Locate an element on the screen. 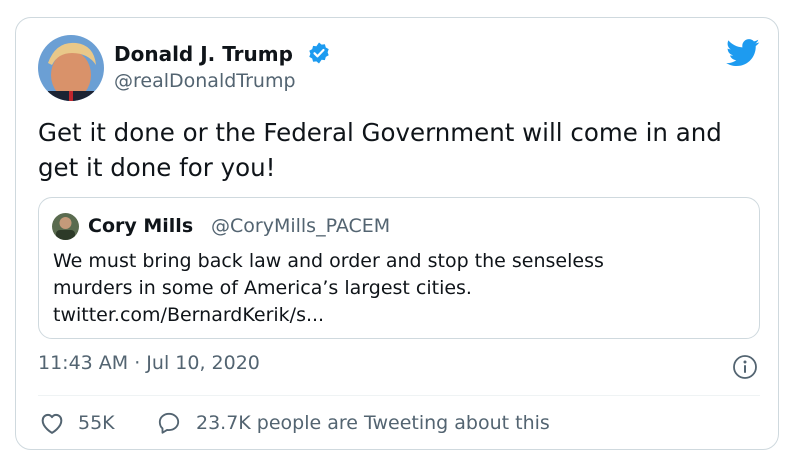 The height and width of the screenshot is (475, 799). quoted-author-handle: @CoryMills_PACEM is located at coordinates (300, 226).